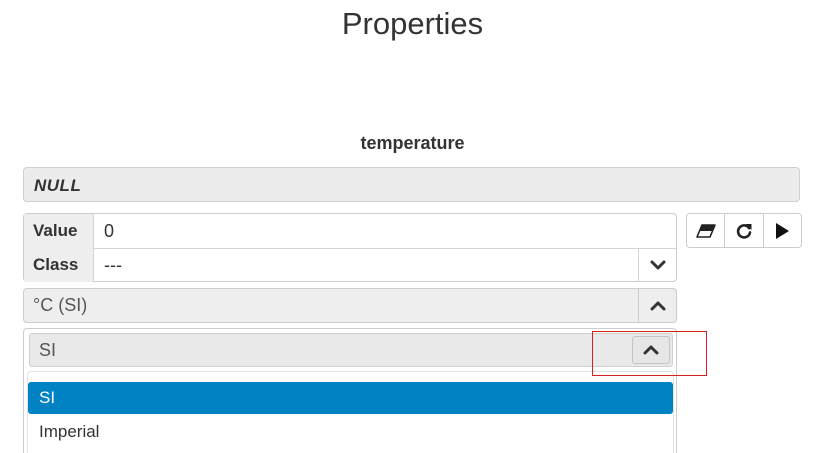  I want to click on chevron-down-icon, so click(657, 265).